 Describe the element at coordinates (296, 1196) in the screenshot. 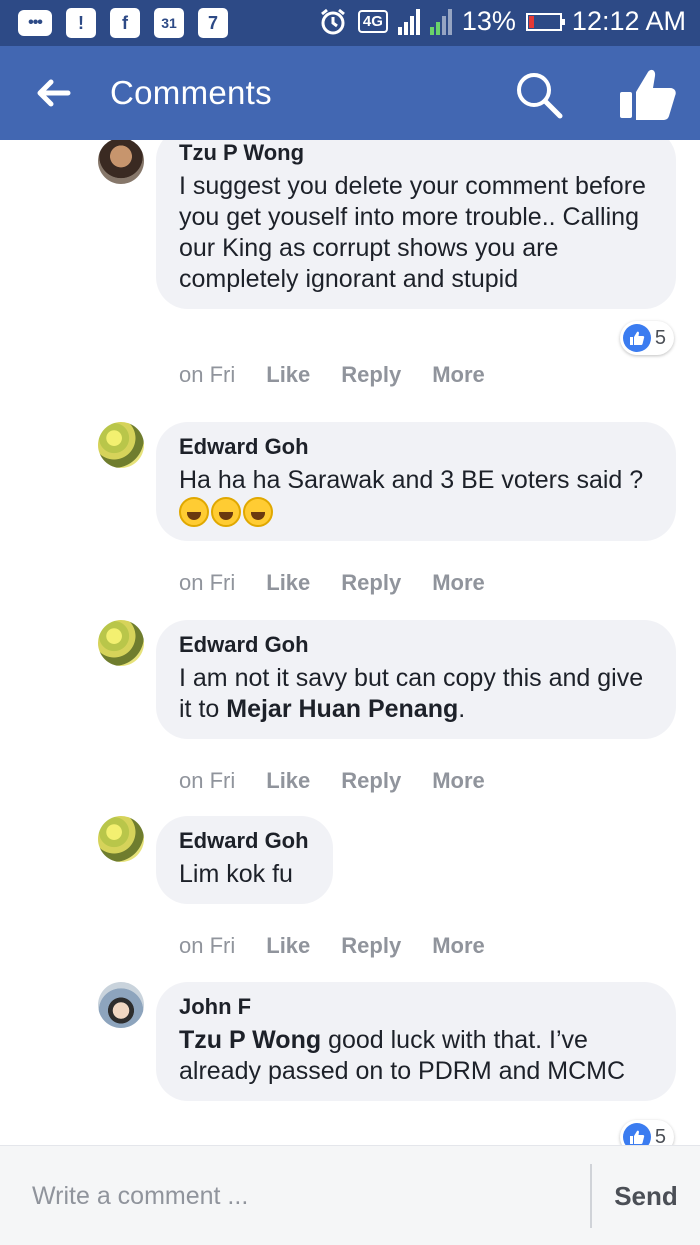

I see `comment-input` at that location.